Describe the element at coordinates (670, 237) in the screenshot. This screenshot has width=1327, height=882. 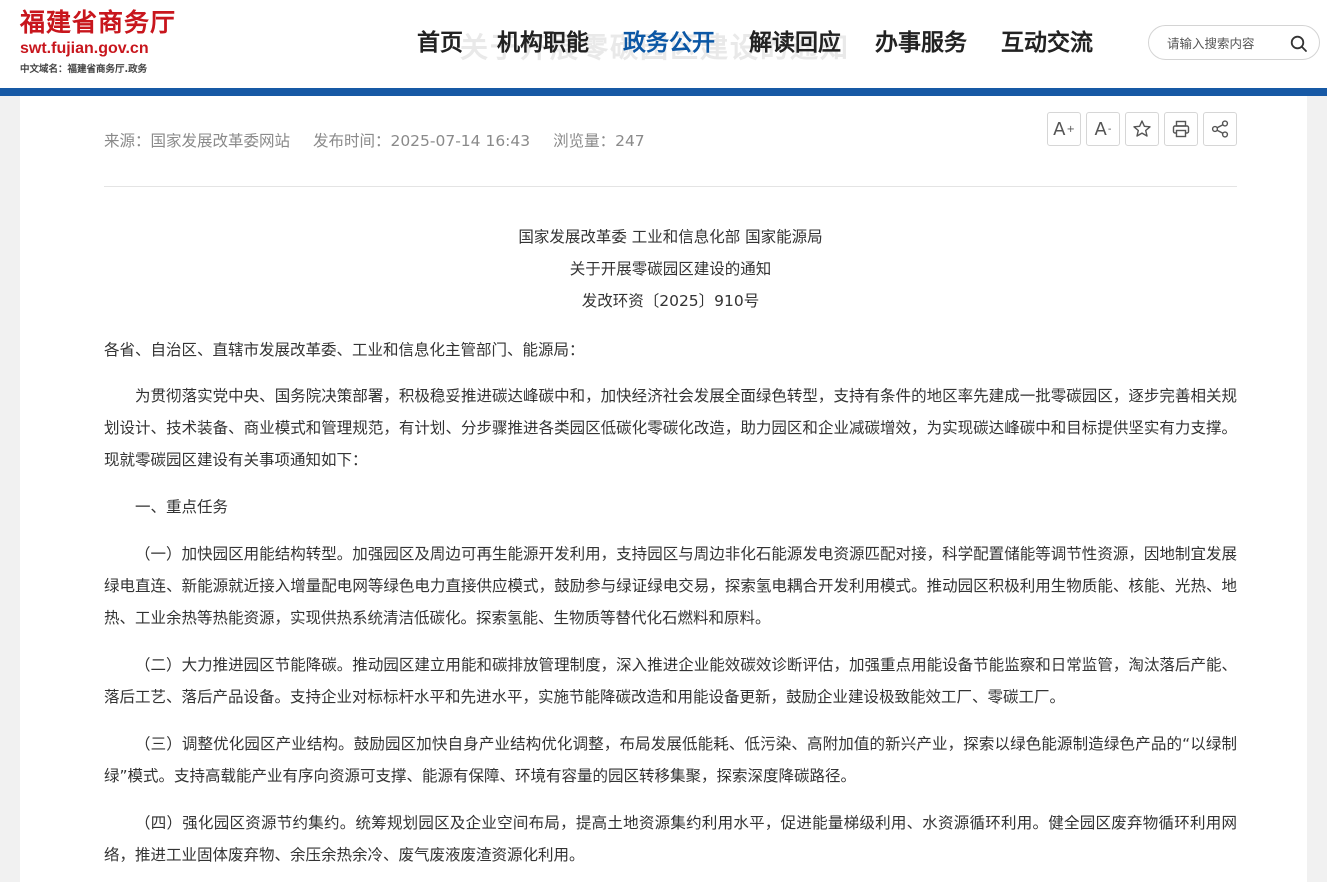
I see `document-issuer: 国家发展改革委 工业和信息化部 国家能源局` at that location.